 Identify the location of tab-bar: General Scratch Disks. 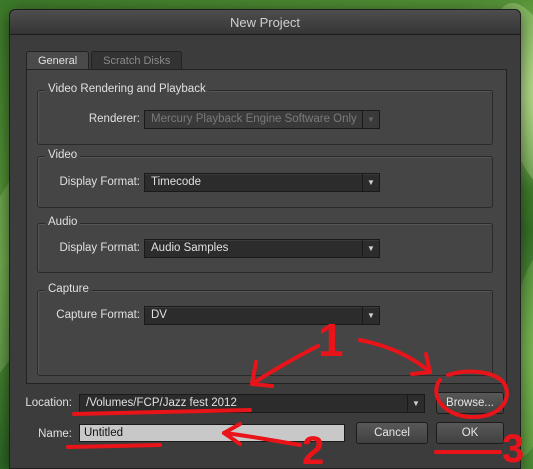
(104, 60).